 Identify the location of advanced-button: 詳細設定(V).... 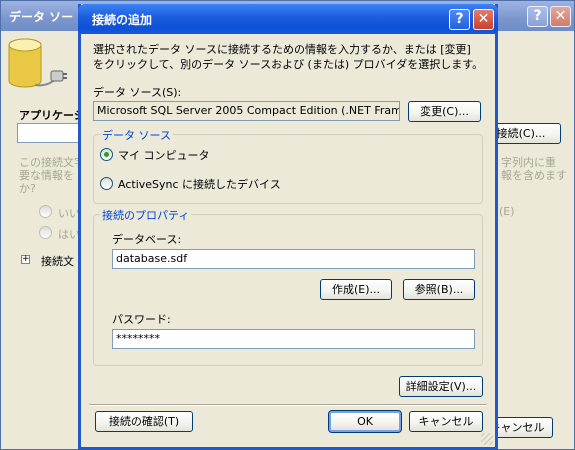
(441, 386).